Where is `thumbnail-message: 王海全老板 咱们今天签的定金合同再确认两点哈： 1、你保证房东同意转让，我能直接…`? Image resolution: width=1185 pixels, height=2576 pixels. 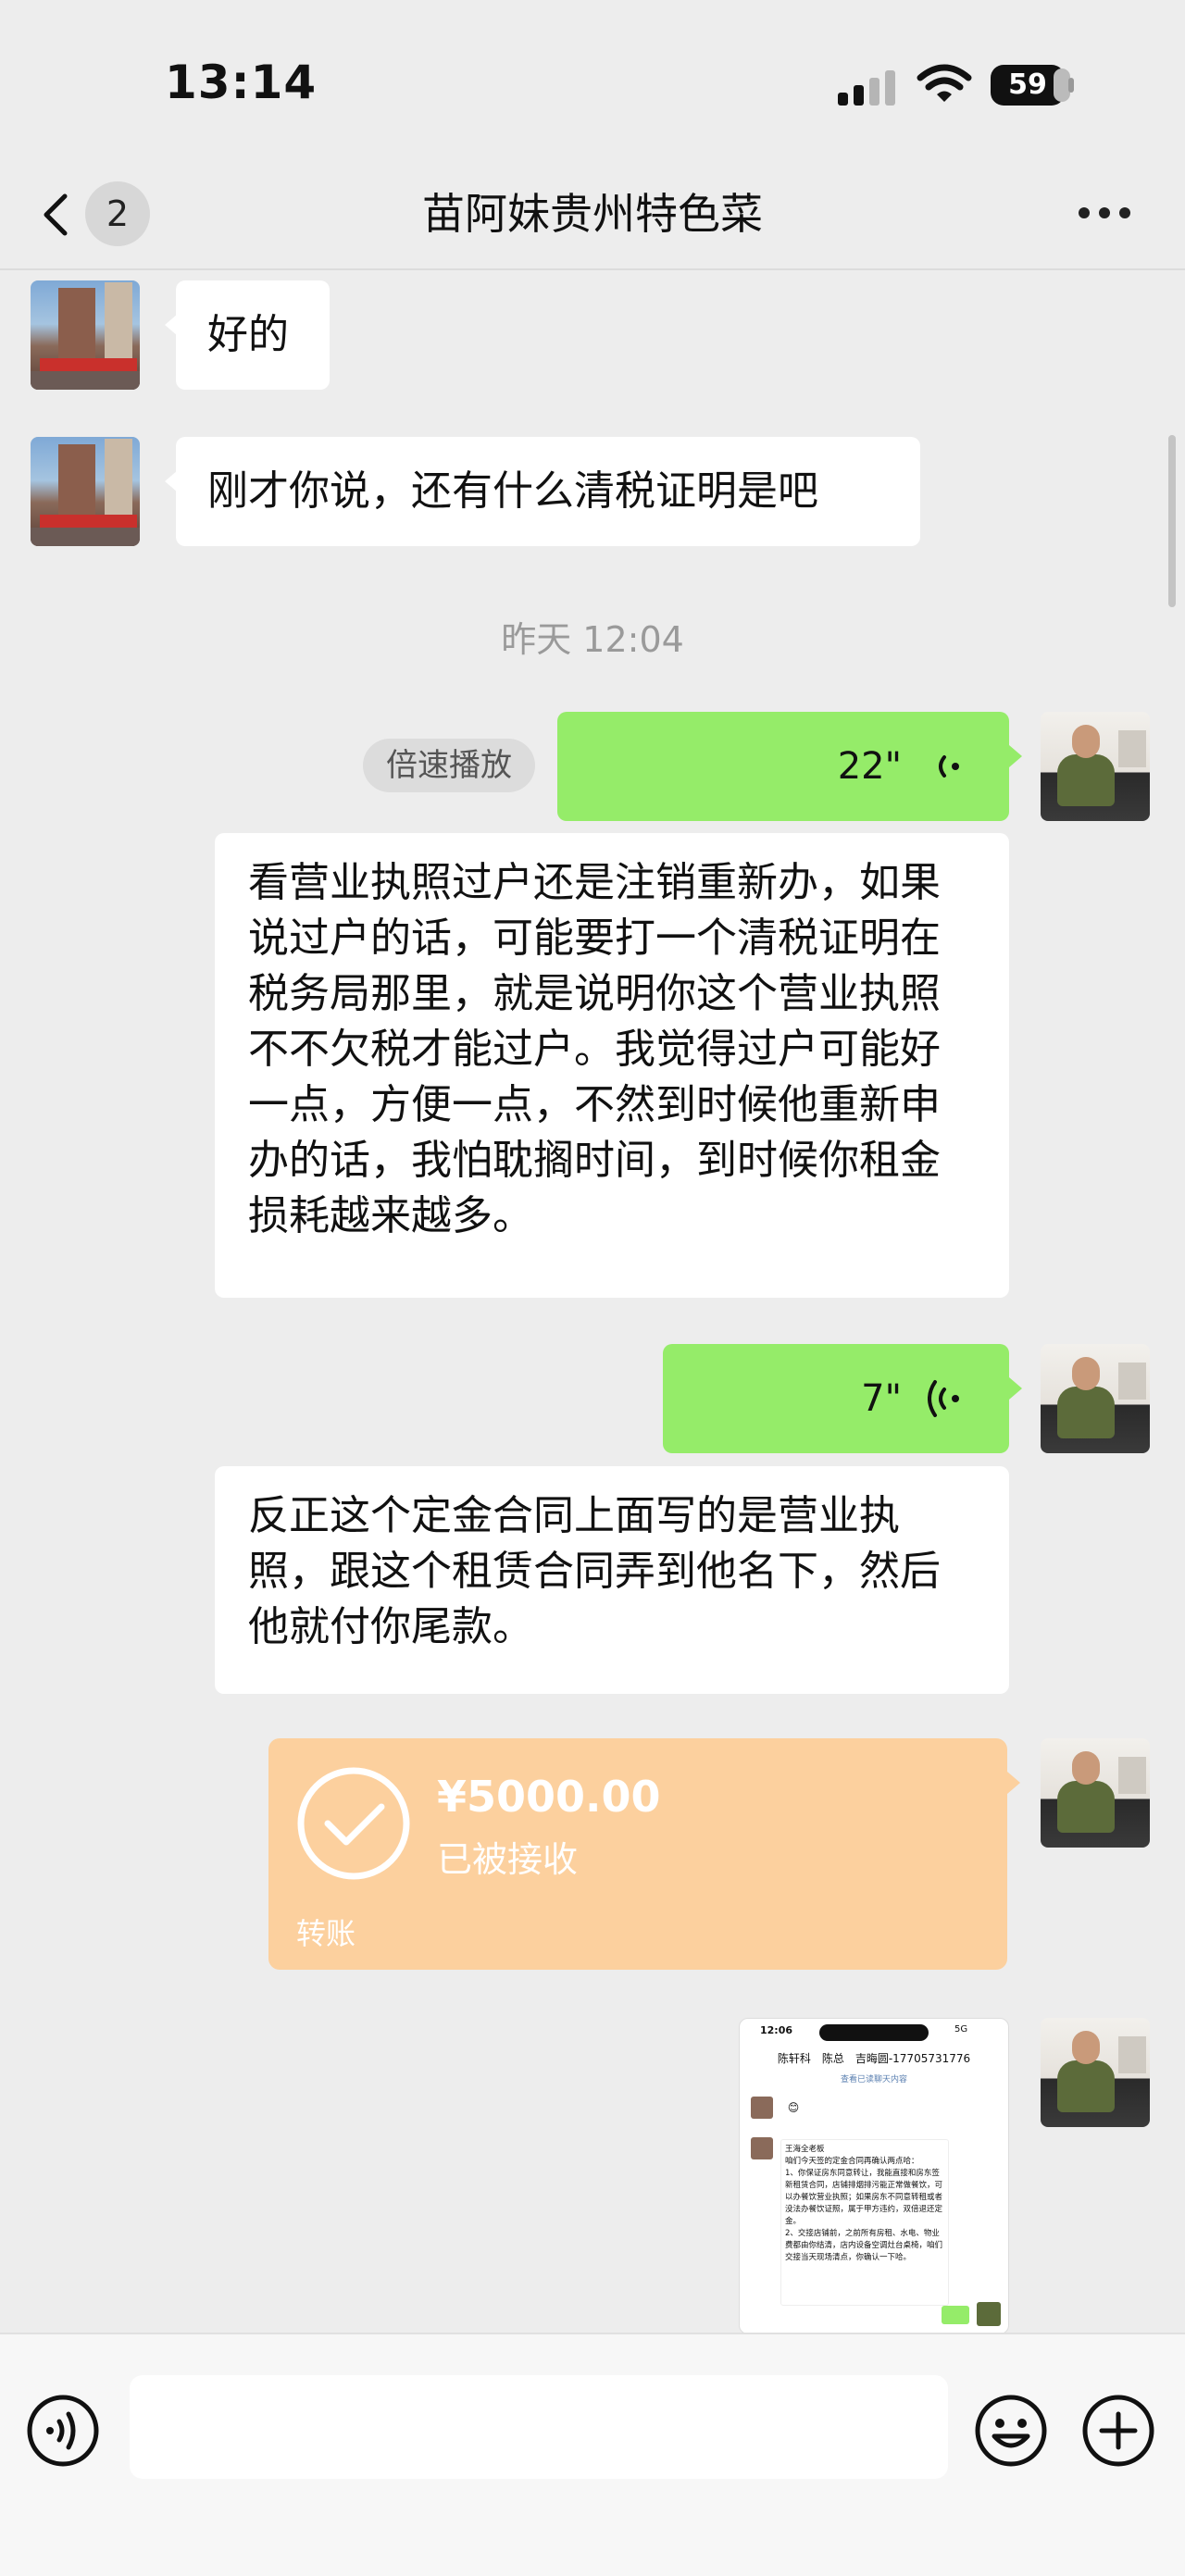
thumbnail-message: 王海全老板 咱们今天签的定金合同再确认两点哈： 1、你保证房东同意转让，我能直接… is located at coordinates (864, 2222).